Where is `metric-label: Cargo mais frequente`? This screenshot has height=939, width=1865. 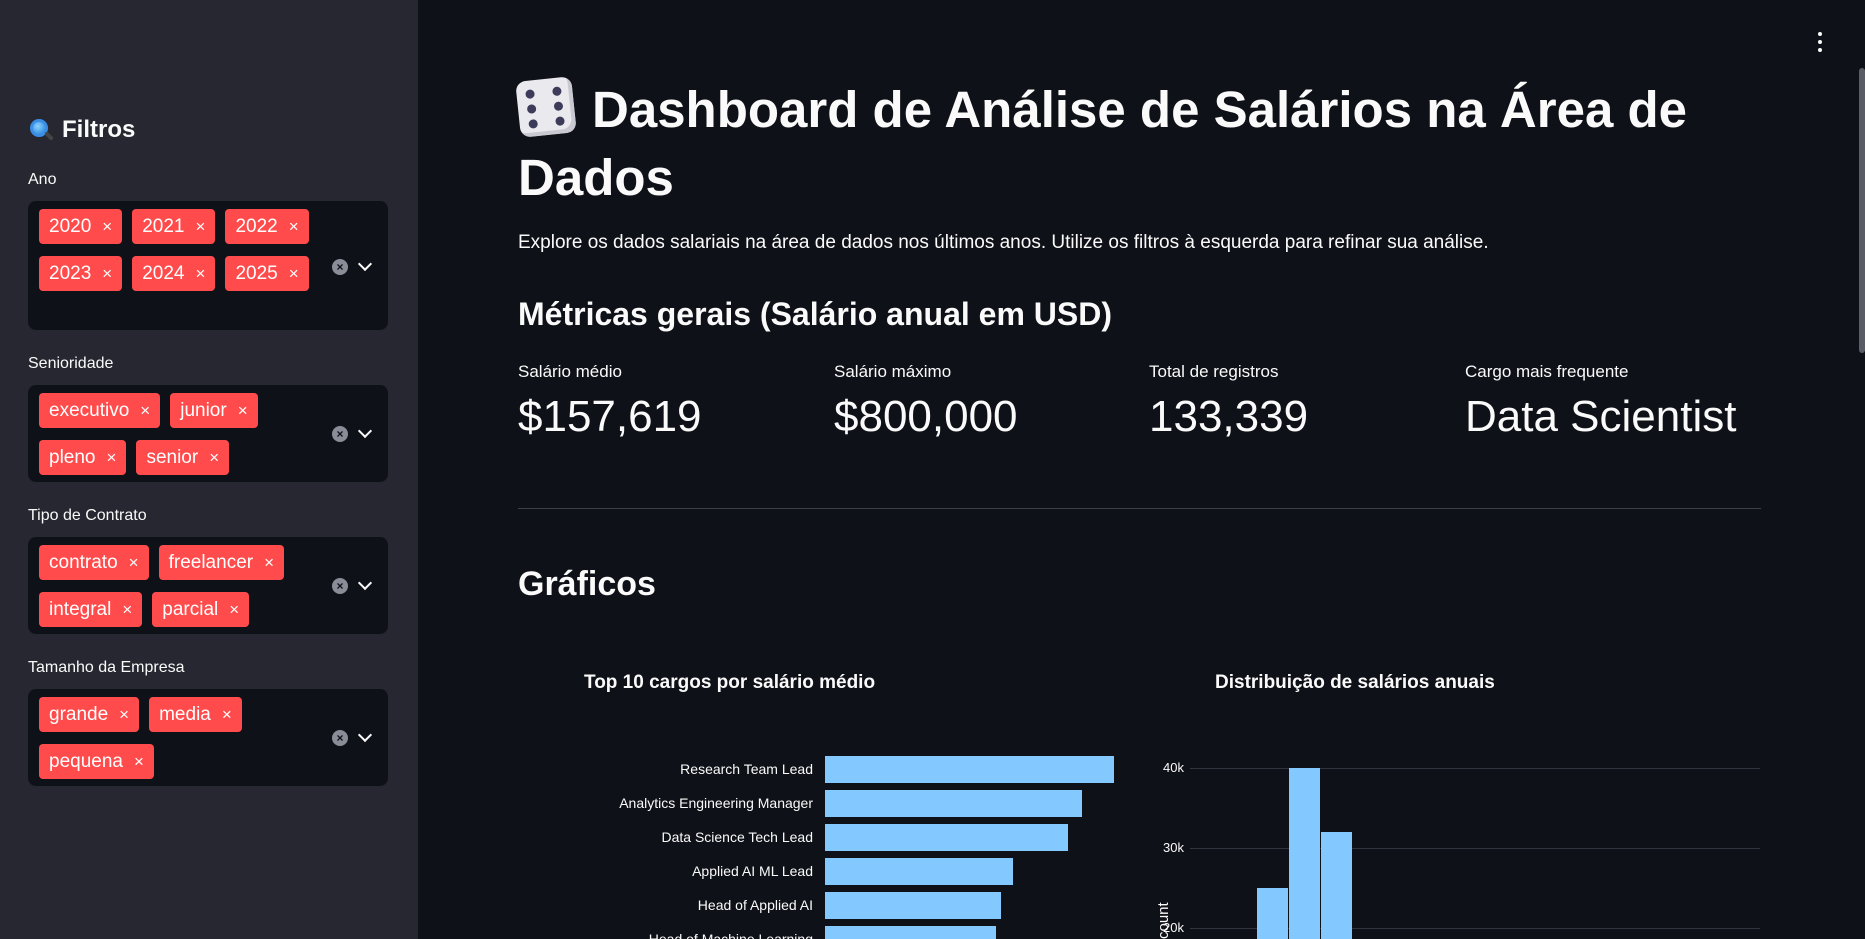 metric-label: Cargo mais frequente is located at coordinates (1547, 371).